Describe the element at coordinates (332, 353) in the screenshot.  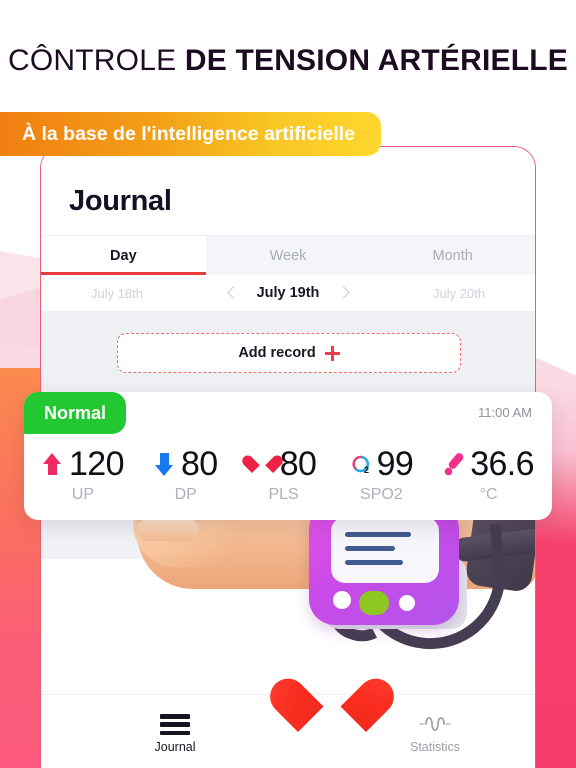
I see `plus-icon` at that location.